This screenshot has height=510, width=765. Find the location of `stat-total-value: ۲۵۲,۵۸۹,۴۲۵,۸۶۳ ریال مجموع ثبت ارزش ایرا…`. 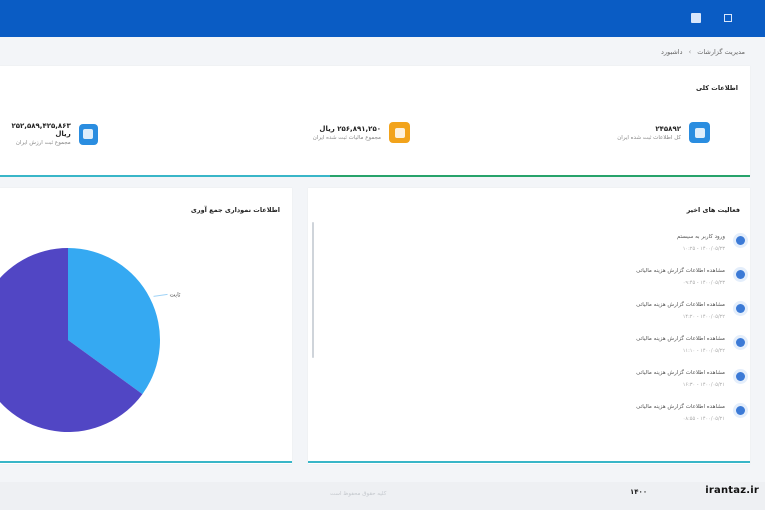

stat-total-value: ۲۵۲,۵۸۹,۴۲۵,۸۶۳ ریال مجموع ثبت ارزش ایرا… is located at coordinates (49, 134).